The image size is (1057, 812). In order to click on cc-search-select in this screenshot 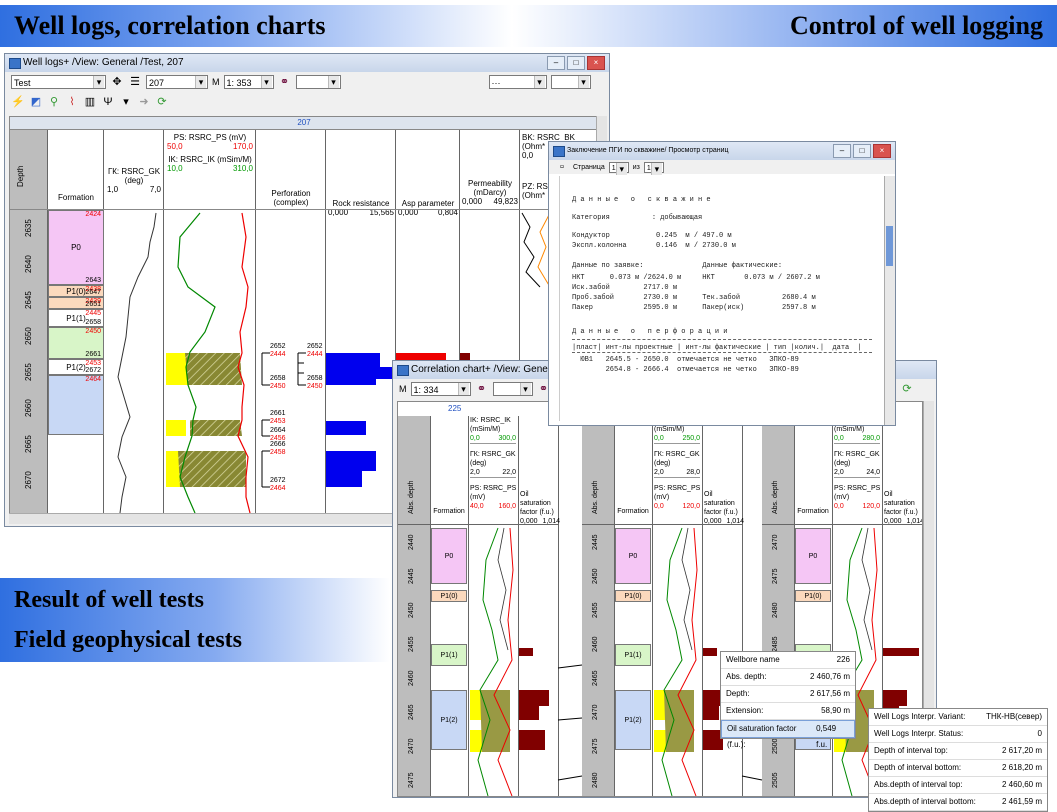, I will do `click(512, 389)`.